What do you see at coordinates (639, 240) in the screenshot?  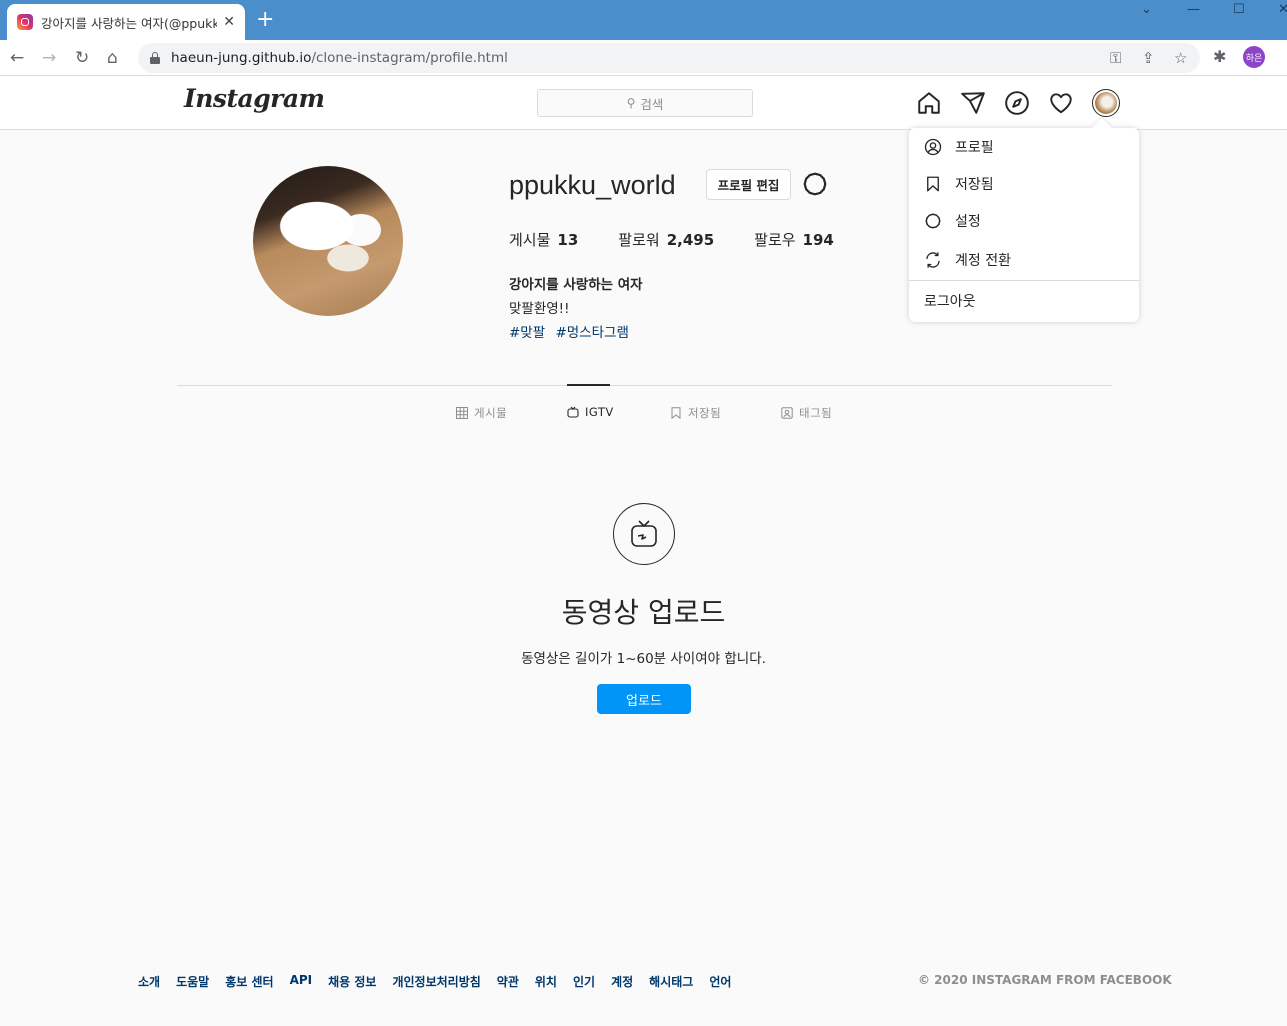 I see `stat-label: 팔로워` at bounding box center [639, 240].